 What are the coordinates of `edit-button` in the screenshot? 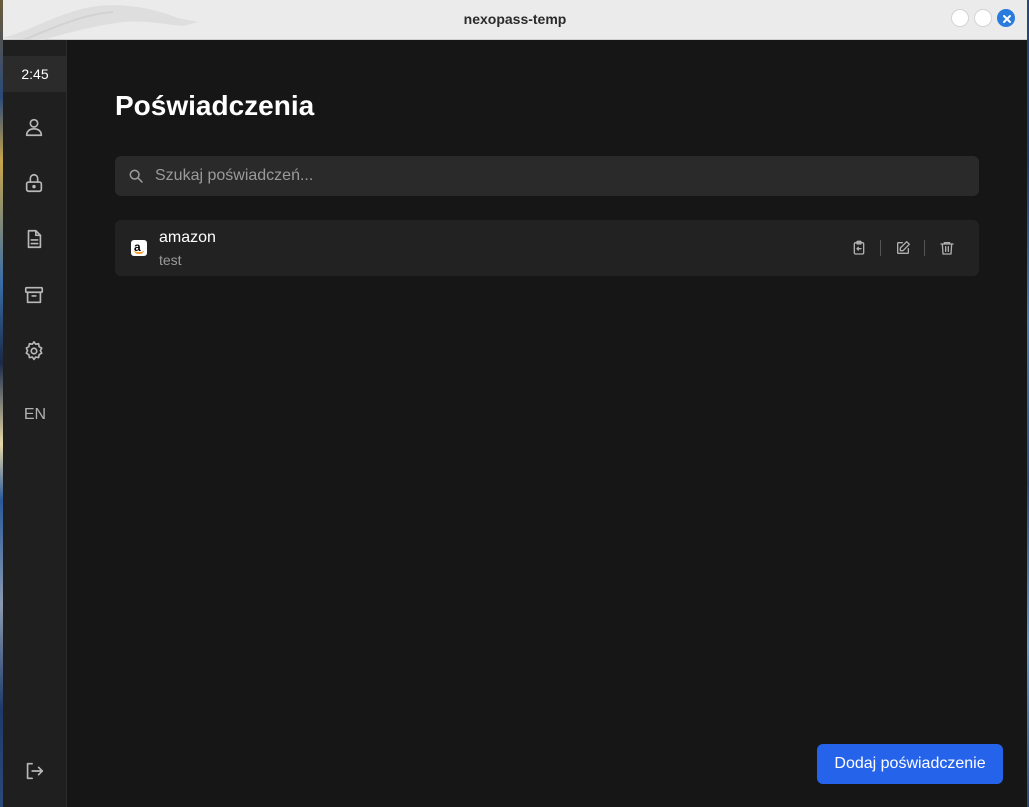 It's located at (903, 248).